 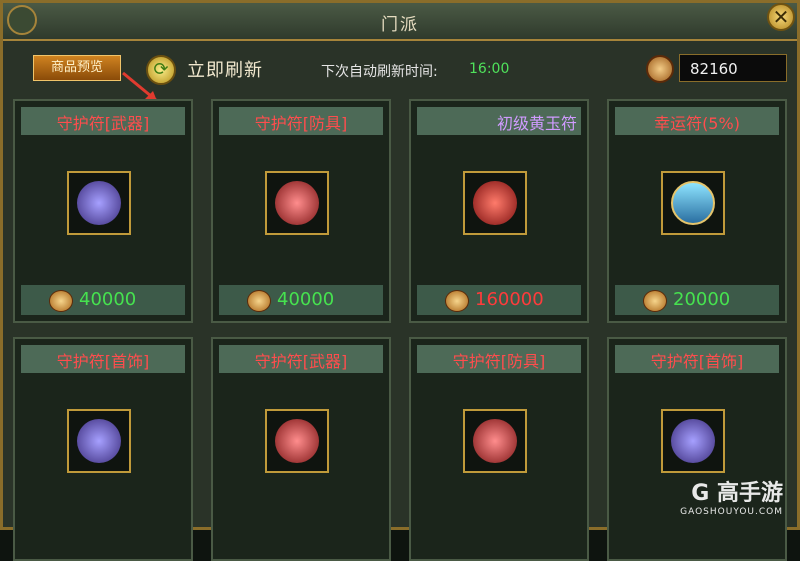 I want to click on item-price: 160000, so click(x=509, y=299).